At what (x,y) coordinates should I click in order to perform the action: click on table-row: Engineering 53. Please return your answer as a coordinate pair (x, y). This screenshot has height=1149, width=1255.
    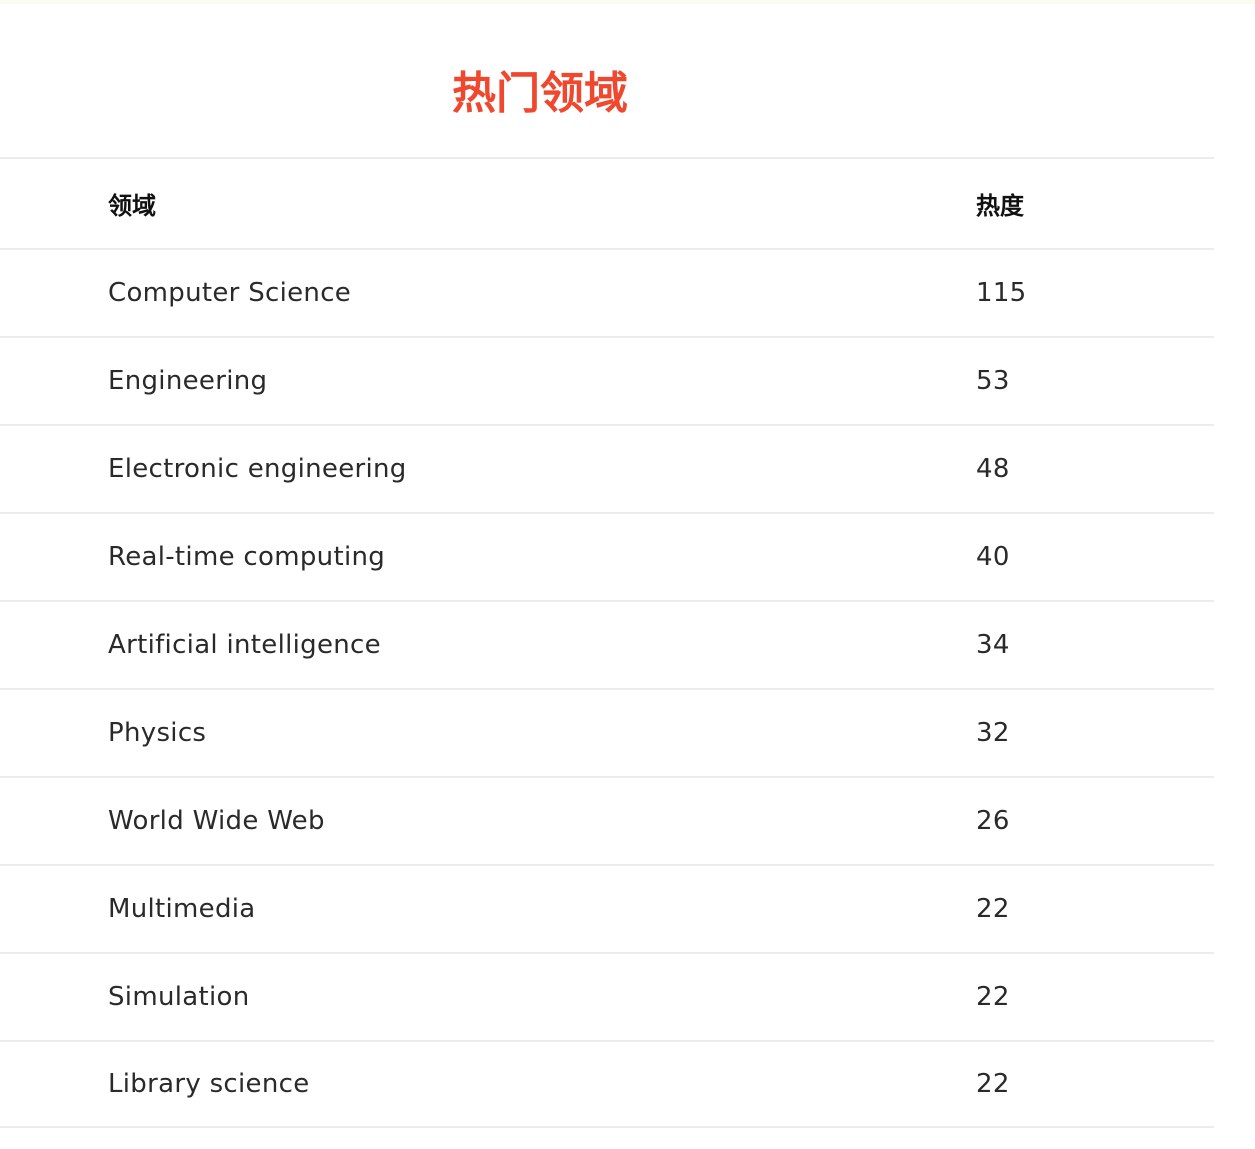
    Looking at the image, I should click on (607, 380).